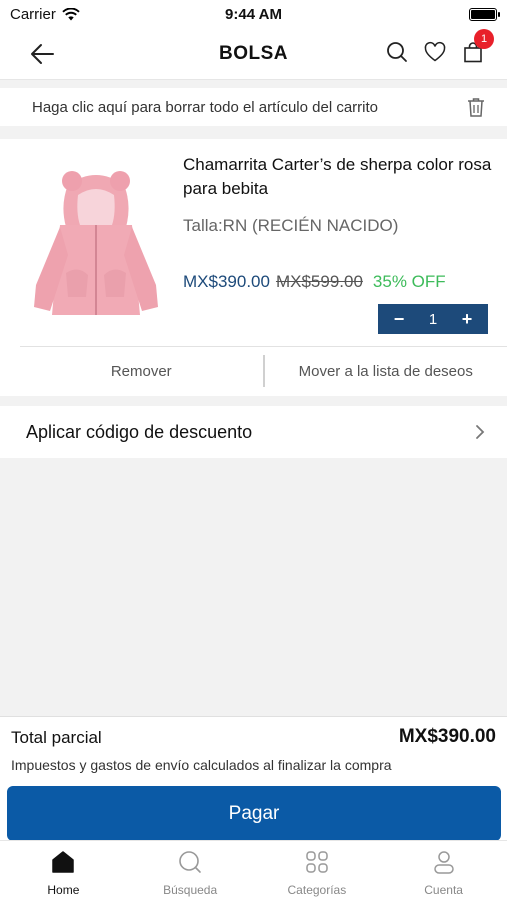 The width and height of the screenshot is (507, 900). What do you see at coordinates (96, 245) in the screenshot?
I see `product-image` at bounding box center [96, 245].